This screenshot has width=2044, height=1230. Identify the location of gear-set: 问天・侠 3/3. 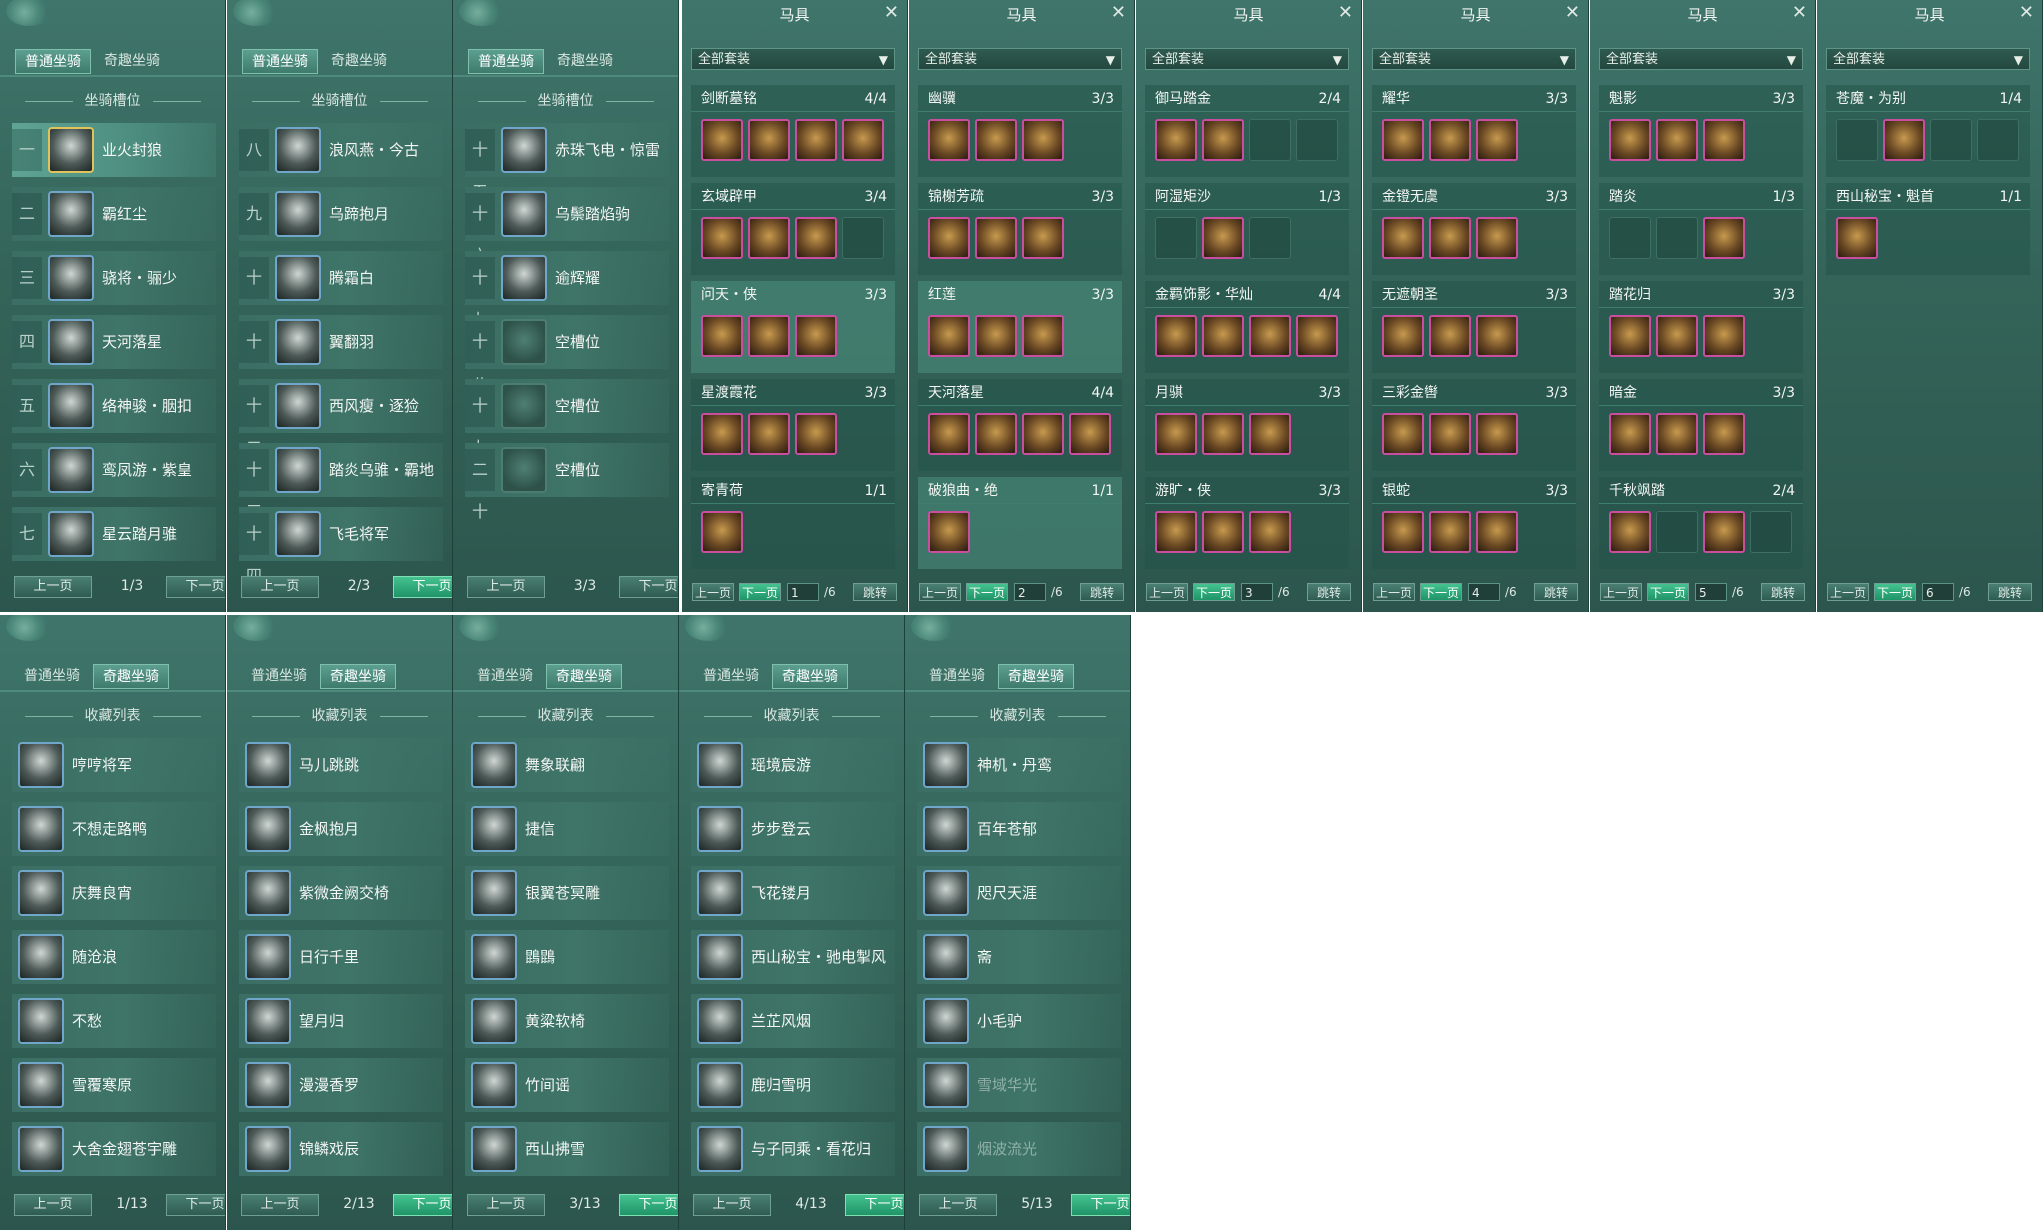
(793, 327).